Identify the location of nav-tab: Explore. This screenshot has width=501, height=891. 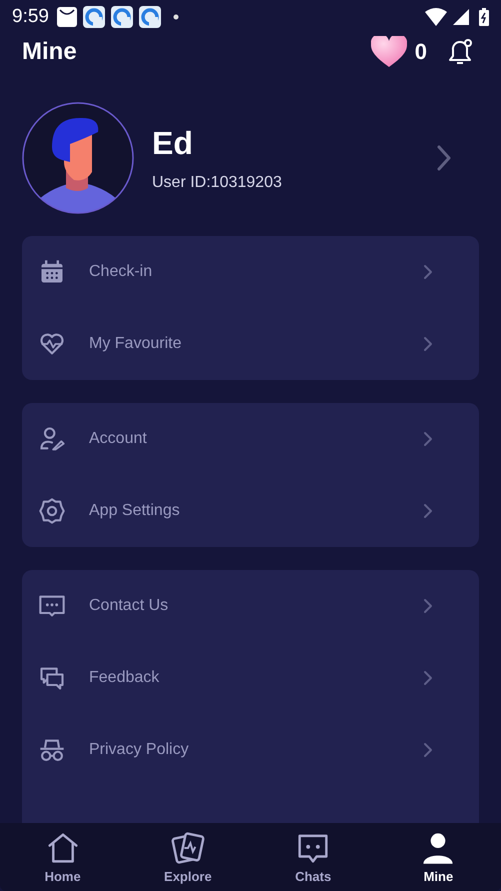
(187, 857).